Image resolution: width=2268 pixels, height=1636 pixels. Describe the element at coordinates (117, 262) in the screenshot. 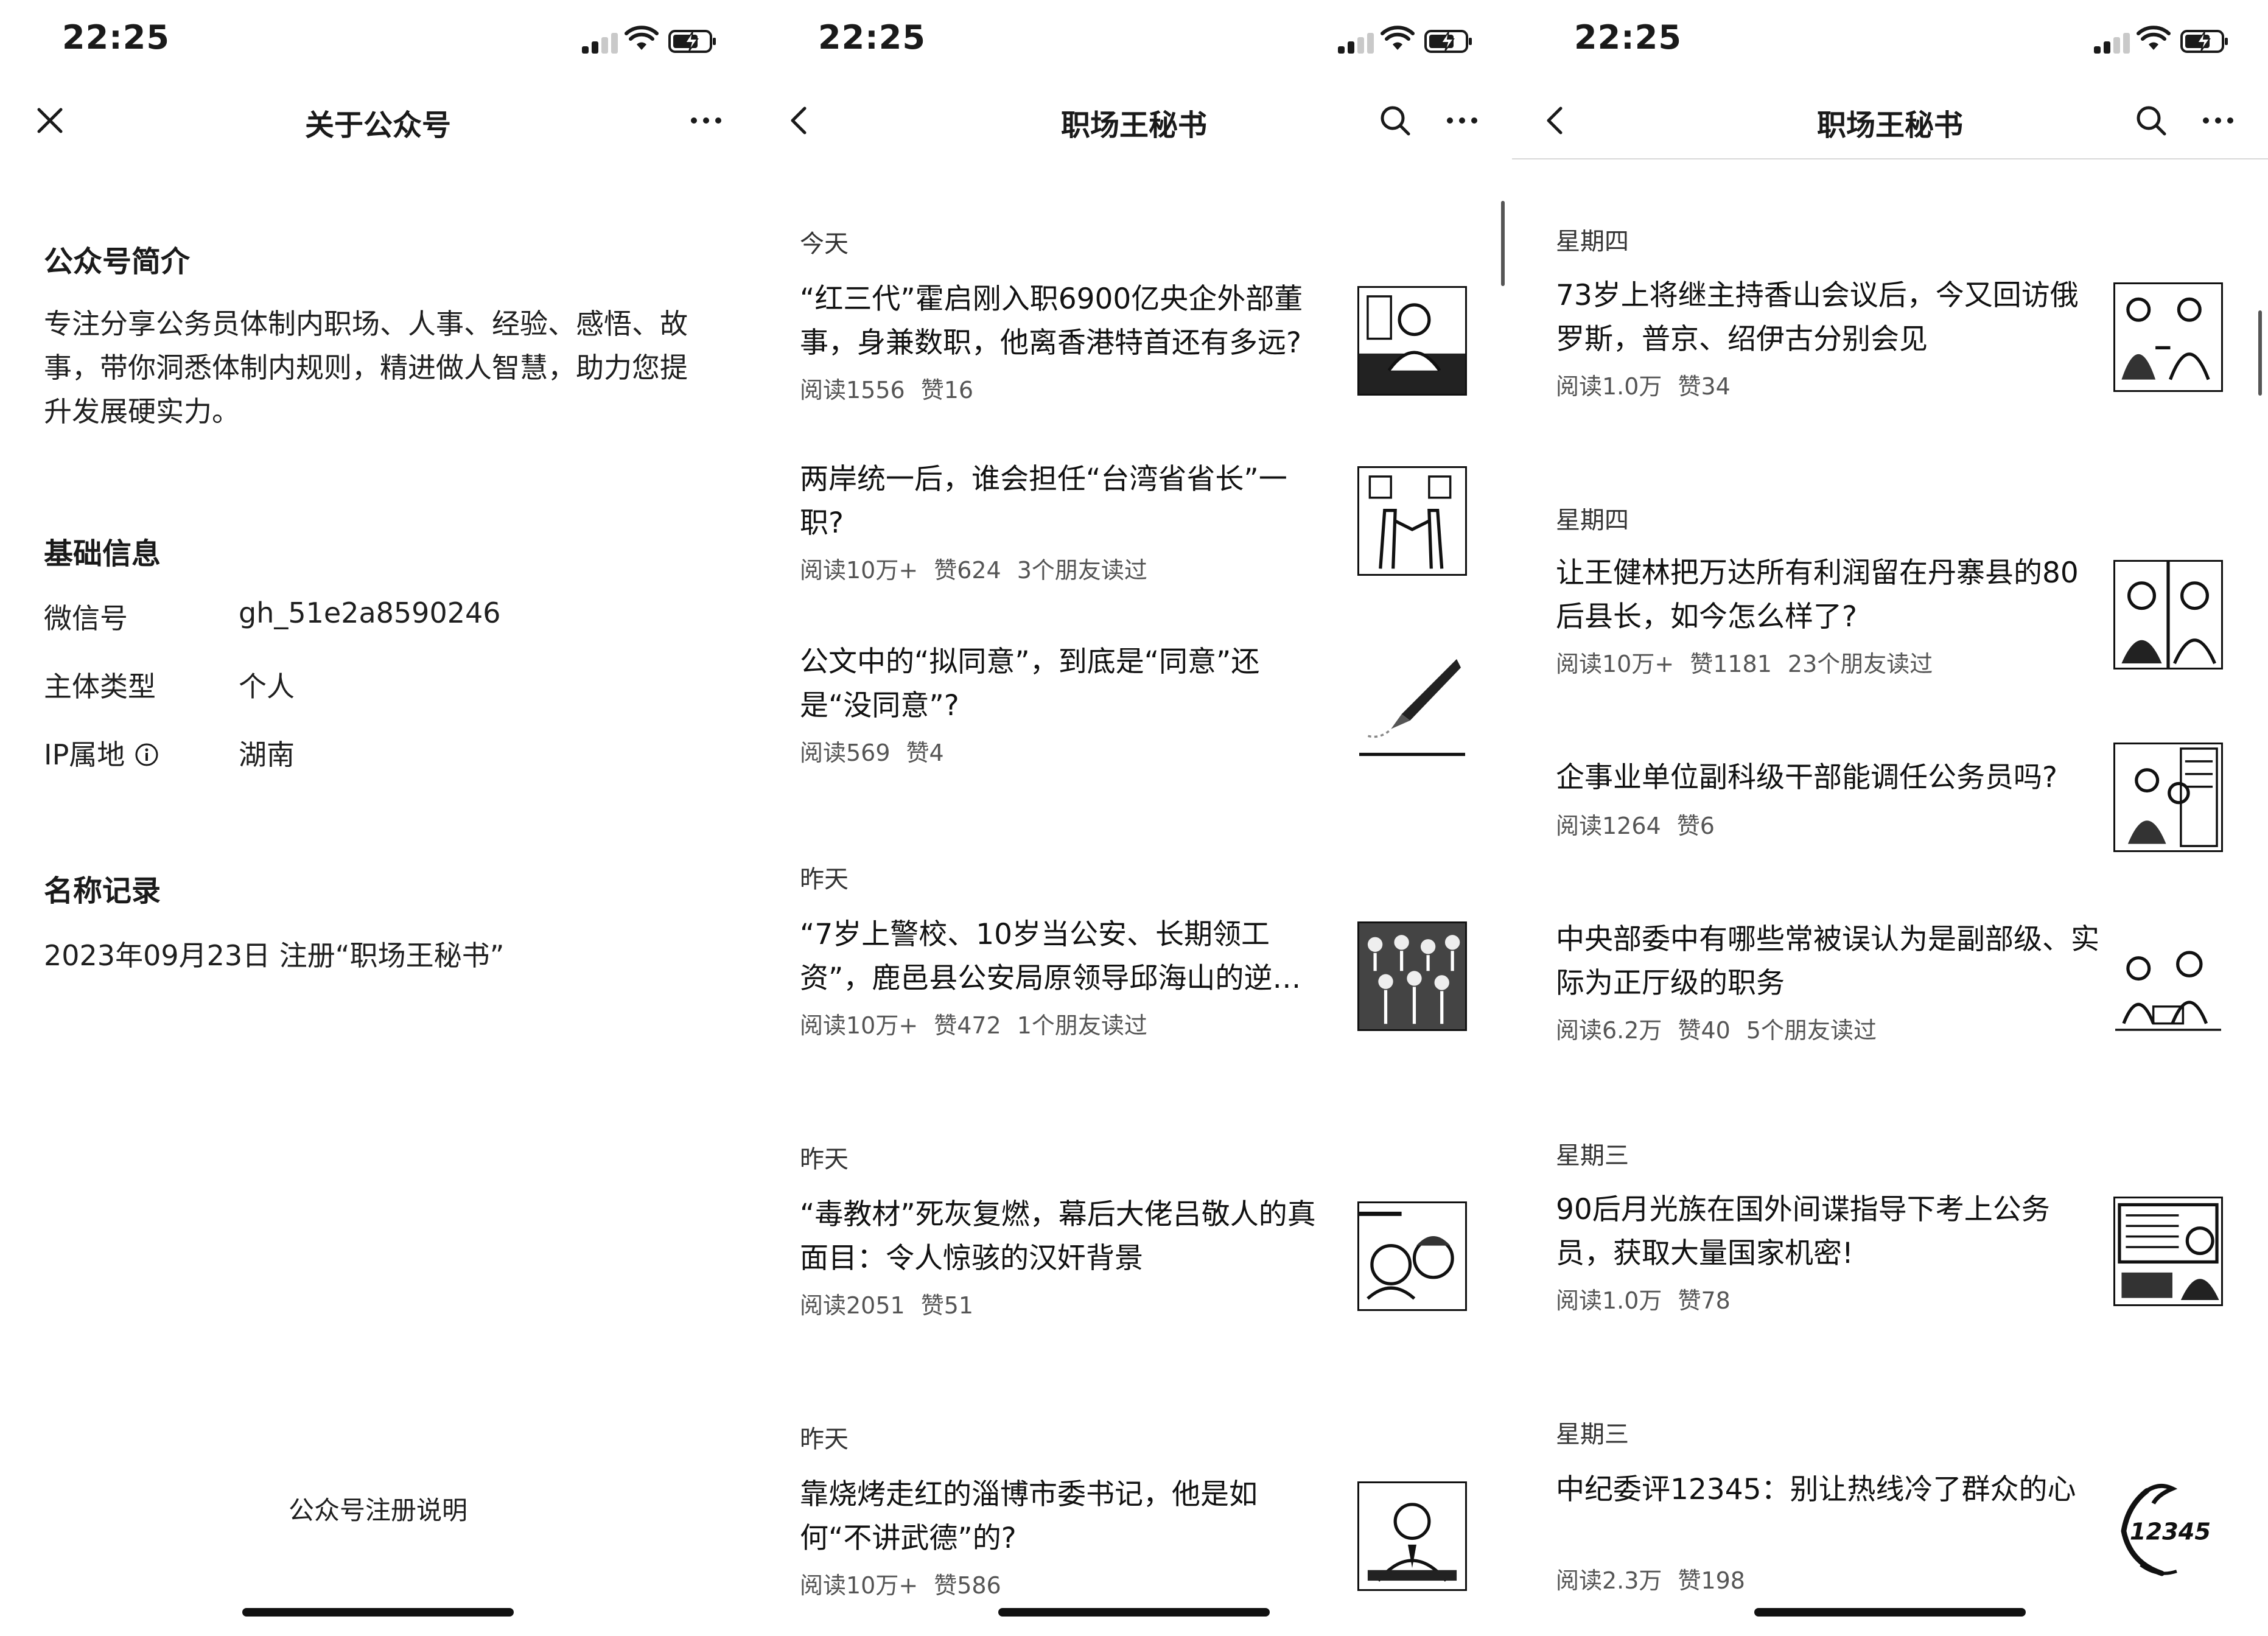

I see `intro-heading: 公众号简介` at that location.